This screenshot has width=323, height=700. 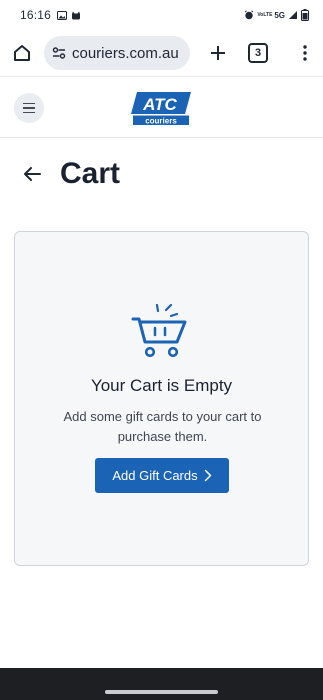 What do you see at coordinates (59, 53) in the screenshot?
I see `site-settings-icon` at bounding box center [59, 53].